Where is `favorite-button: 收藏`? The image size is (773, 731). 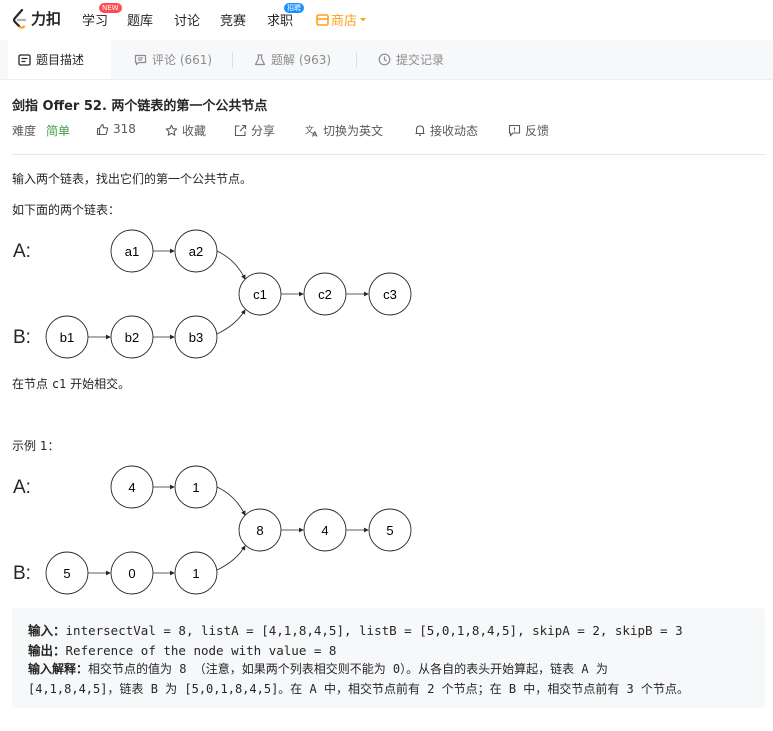
favorite-button: 收藏 is located at coordinates (185, 130).